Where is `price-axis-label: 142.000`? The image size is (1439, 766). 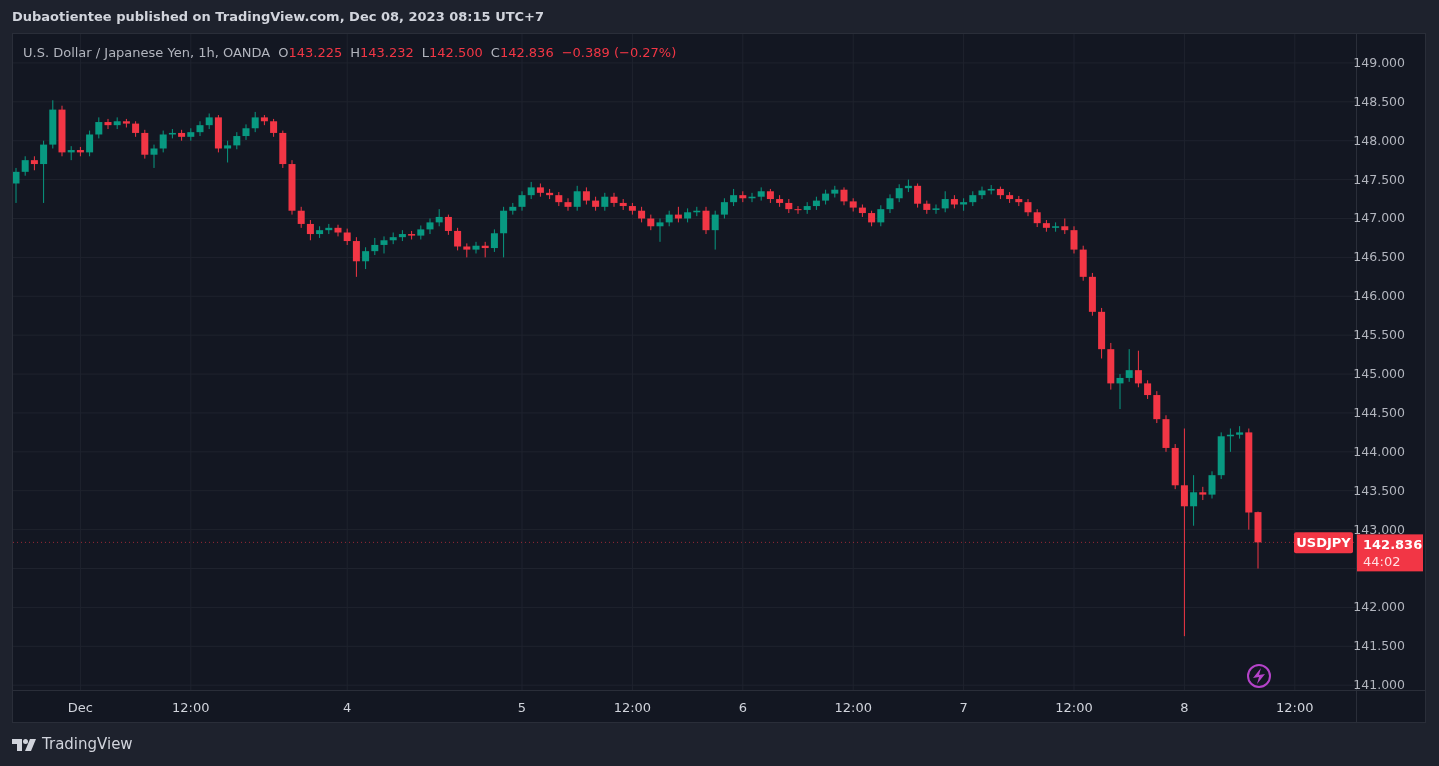
price-axis-label: 142.000 is located at coordinates (1379, 607).